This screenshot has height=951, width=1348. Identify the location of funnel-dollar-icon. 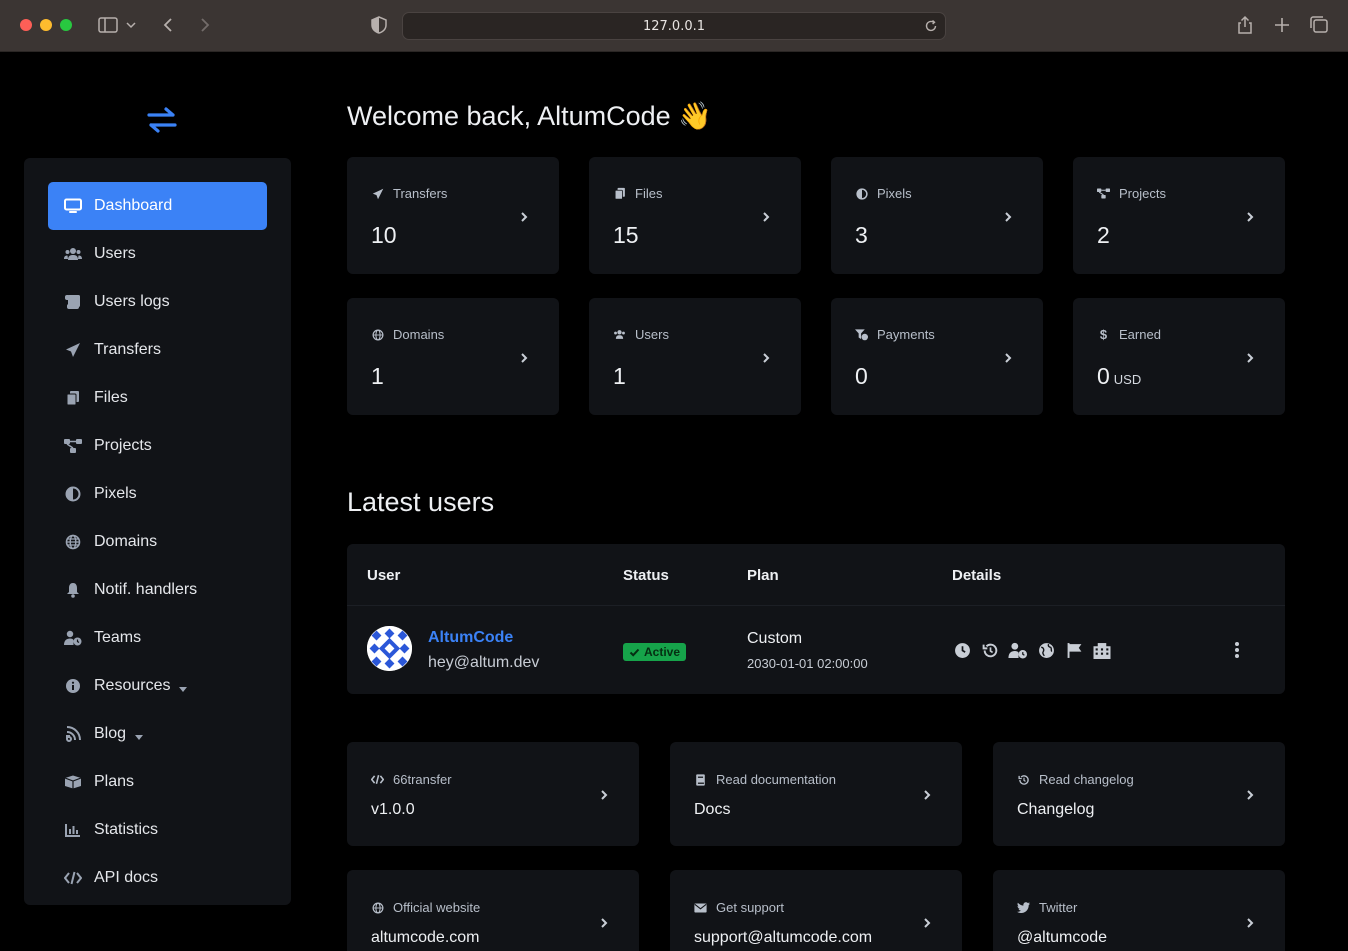
(861, 334).